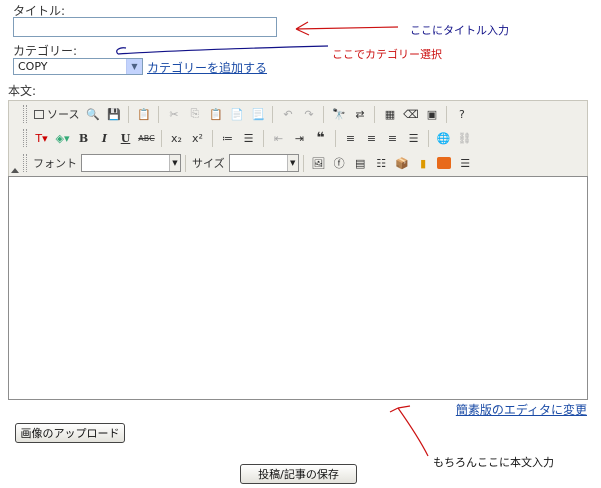 The width and height of the screenshot is (601, 488). Describe the element at coordinates (263, 163) in the screenshot. I see `size-select: ▼` at that location.